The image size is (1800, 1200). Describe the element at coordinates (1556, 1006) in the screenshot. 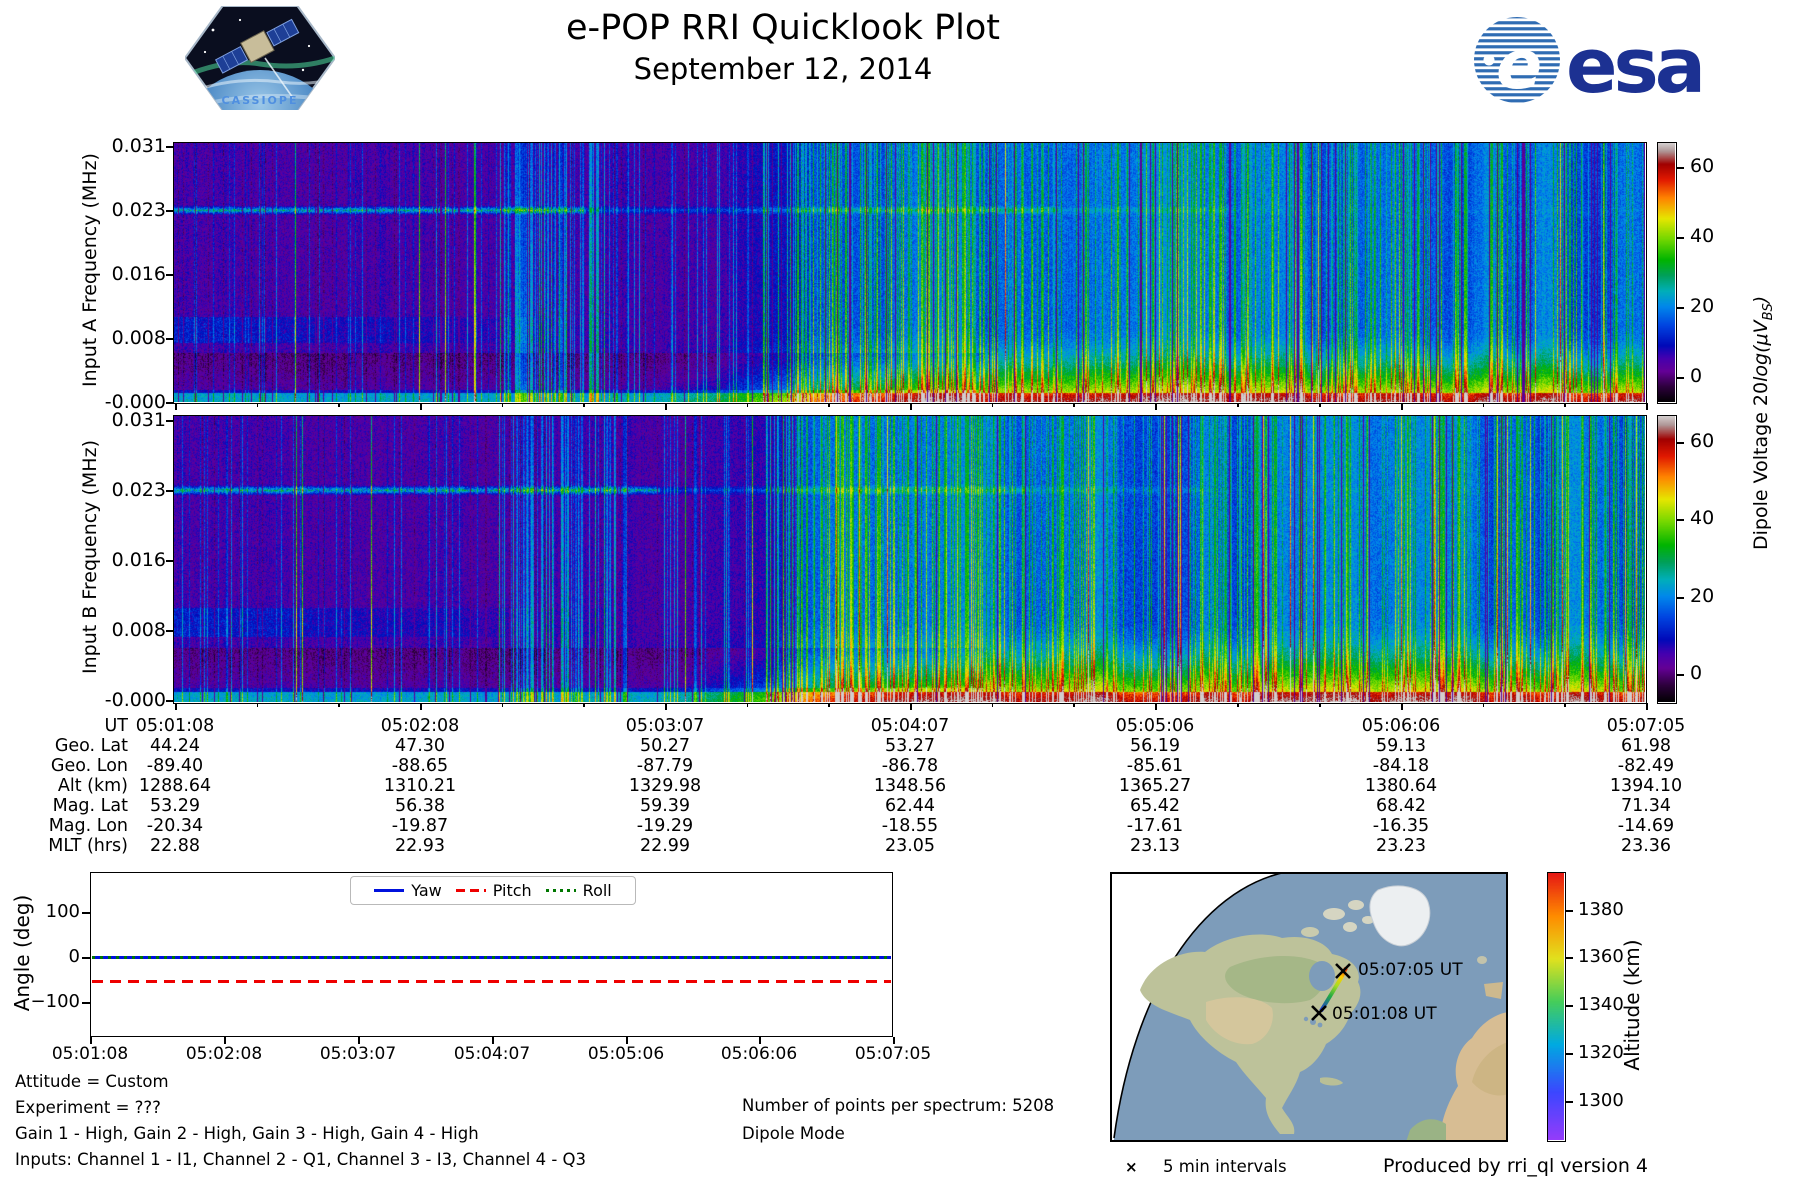

I see `altitude-colorbar-canvas` at that location.